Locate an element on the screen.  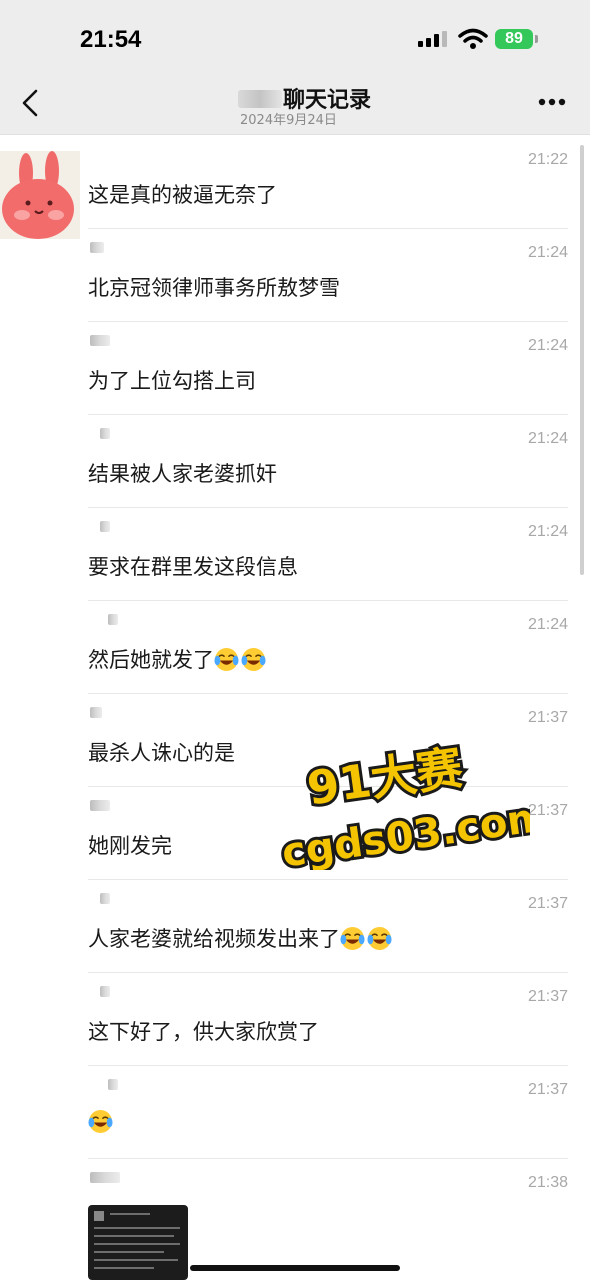
message-text: 要求在群里发这段信息 is located at coordinates (193, 566).